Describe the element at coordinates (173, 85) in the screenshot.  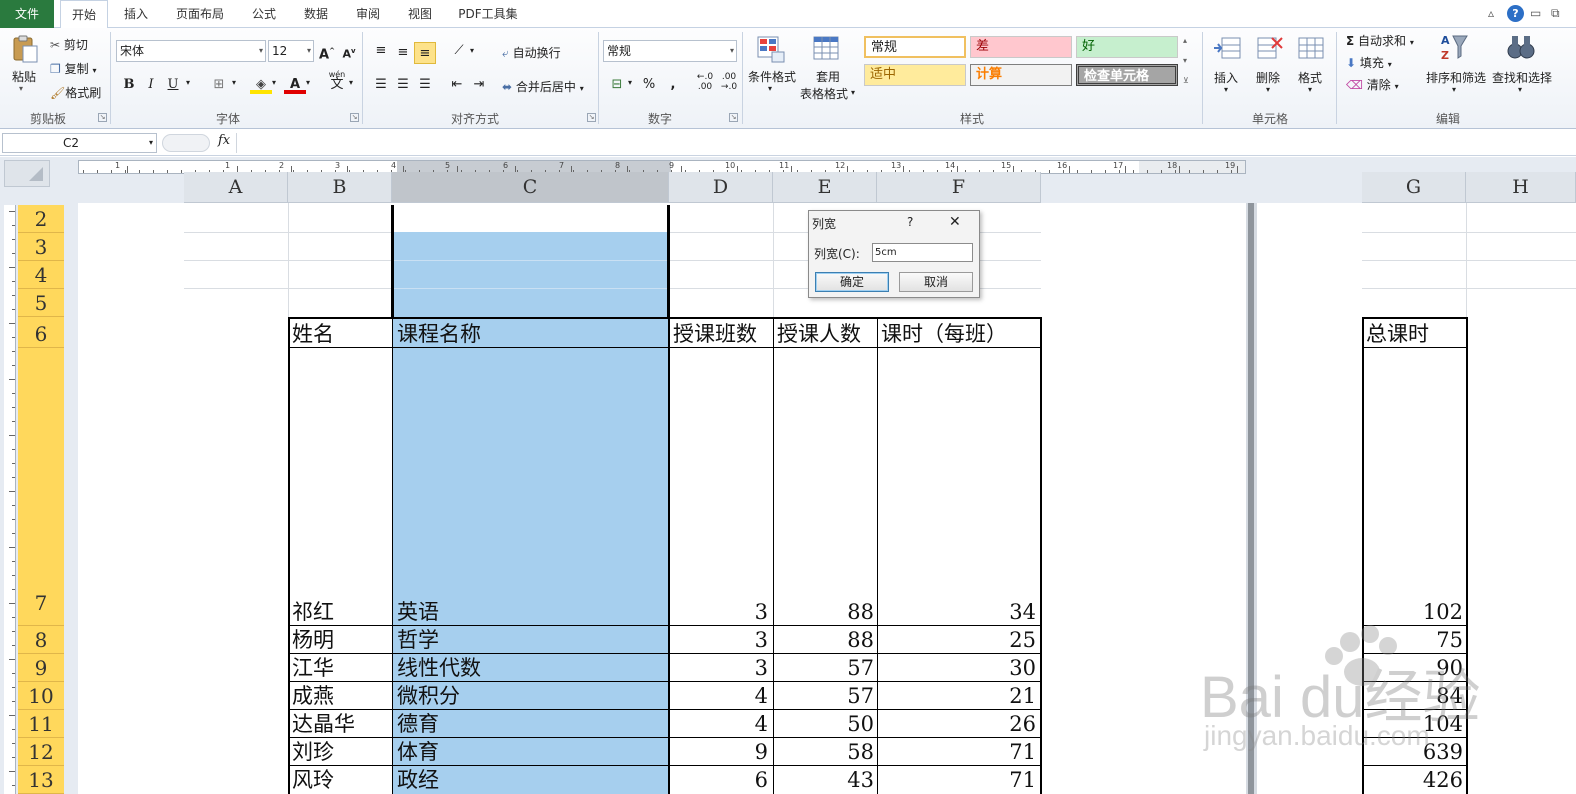
I see `underline-button: U` at that location.